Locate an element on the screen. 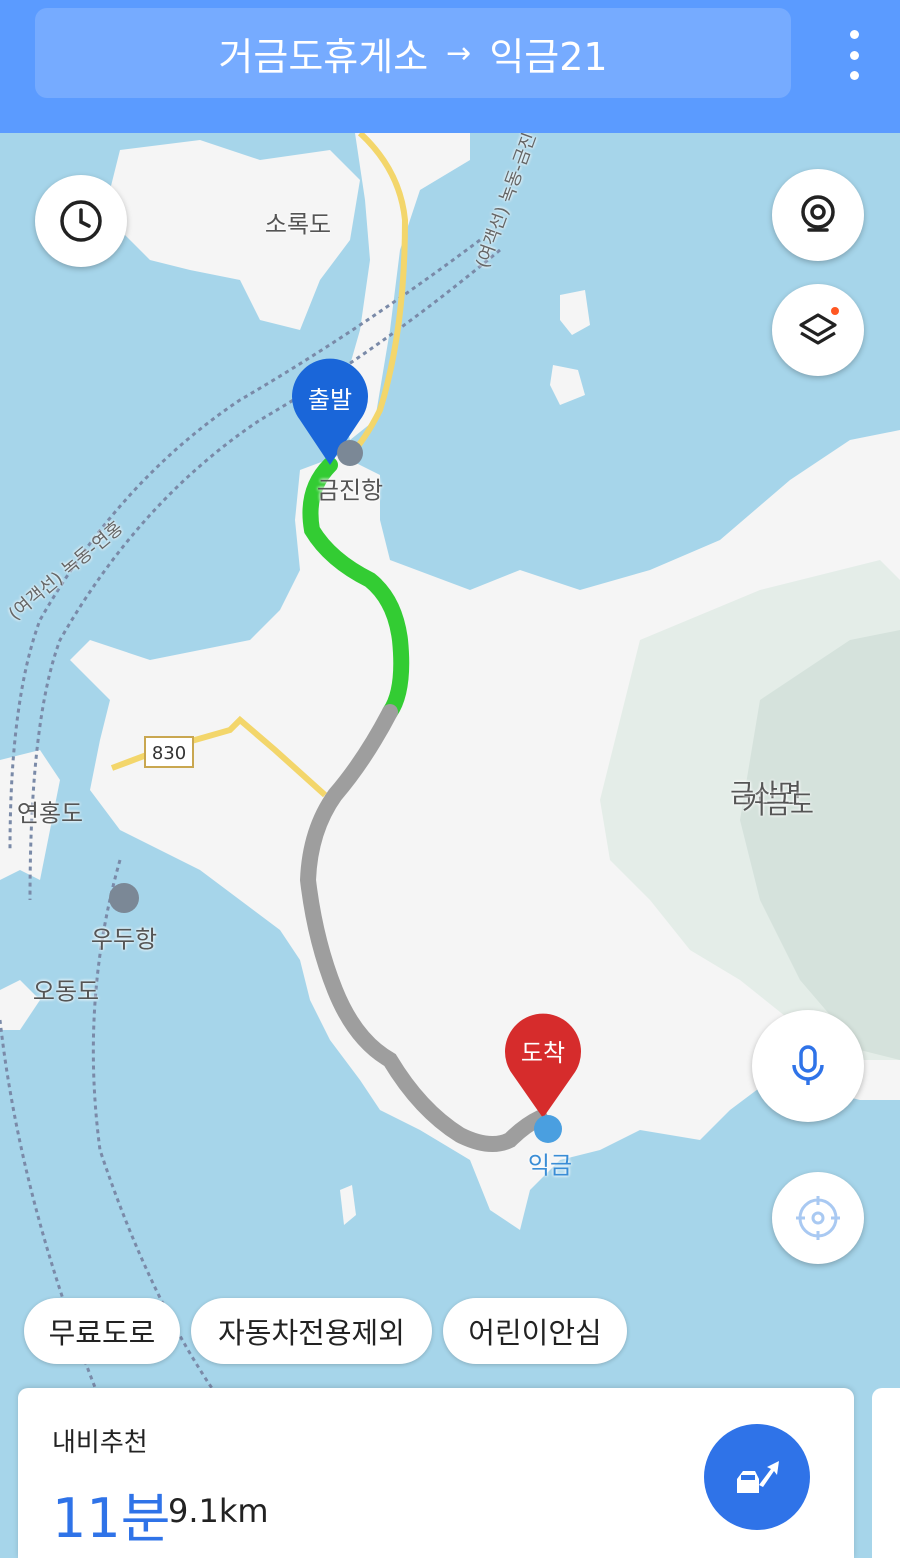  chip-child-safe: 어린이안심 is located at coordinates (535, 1331).